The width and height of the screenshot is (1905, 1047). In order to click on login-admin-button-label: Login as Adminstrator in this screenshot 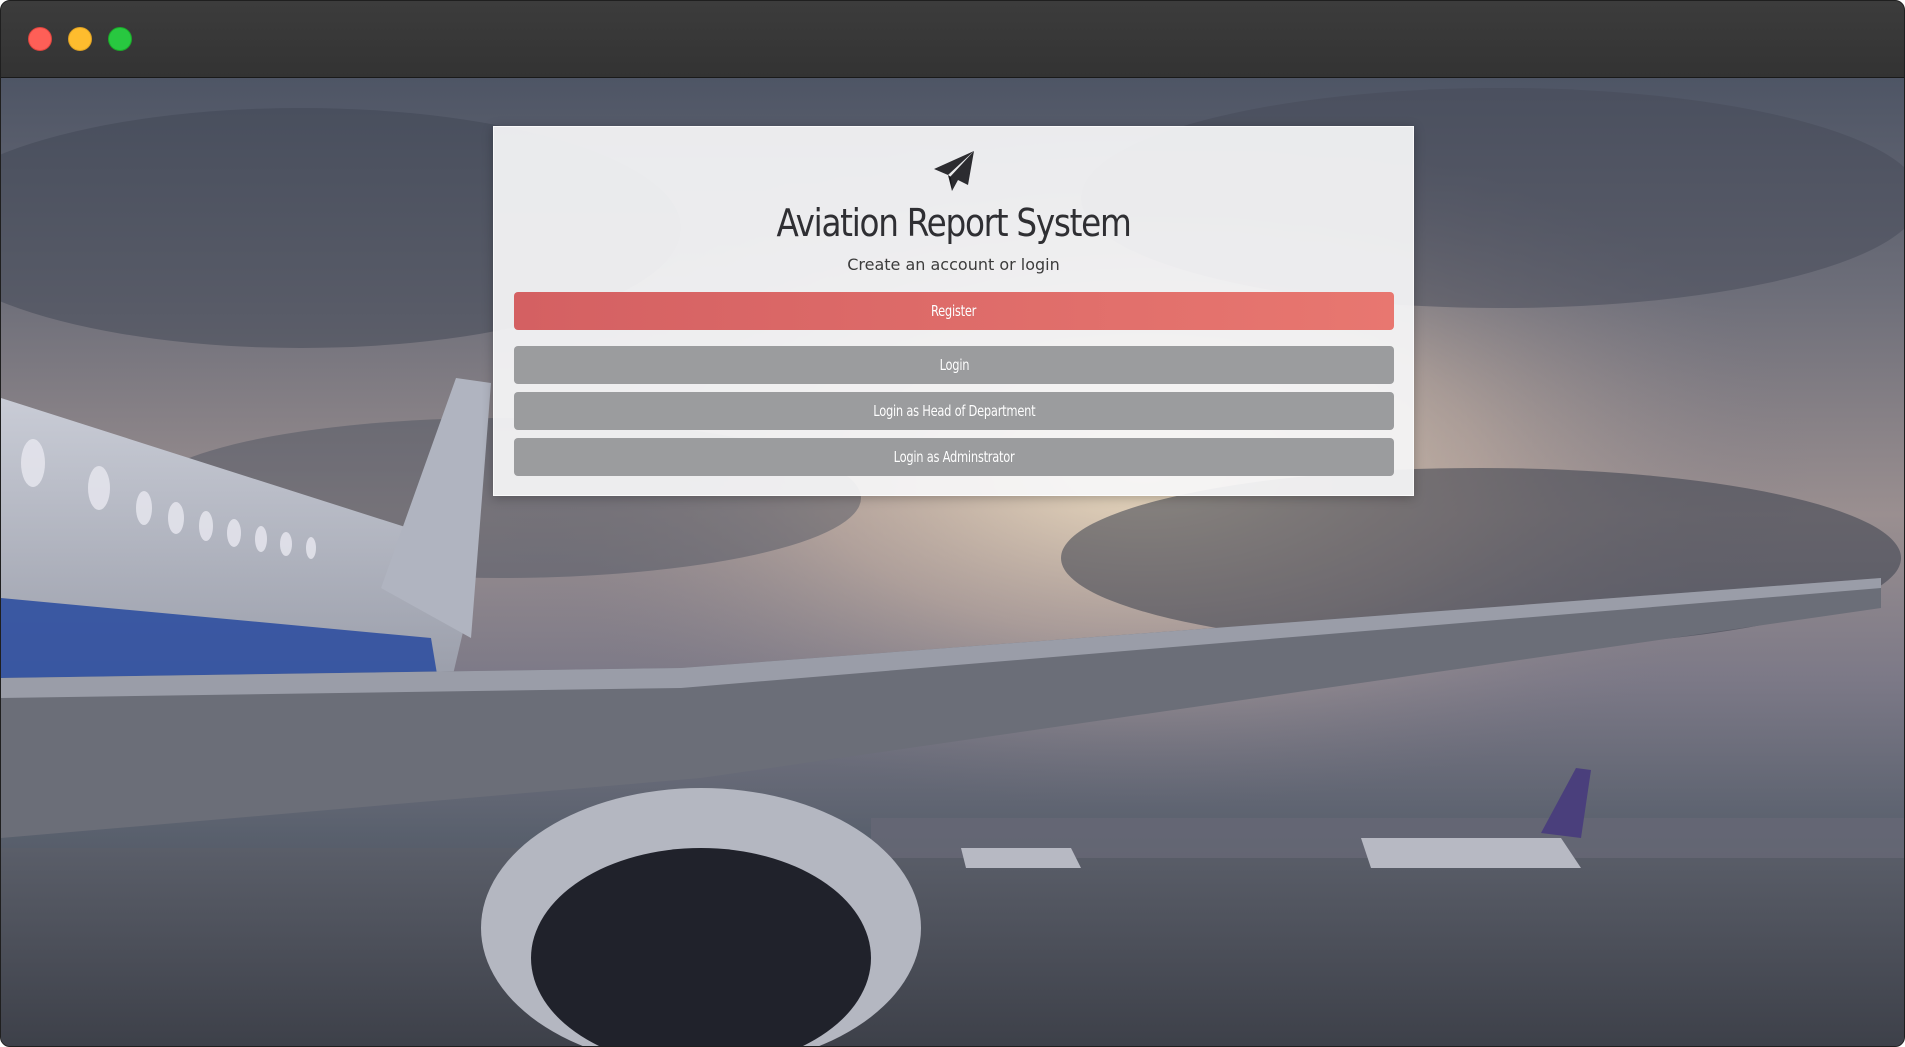, I will do `click(954, 457)`.